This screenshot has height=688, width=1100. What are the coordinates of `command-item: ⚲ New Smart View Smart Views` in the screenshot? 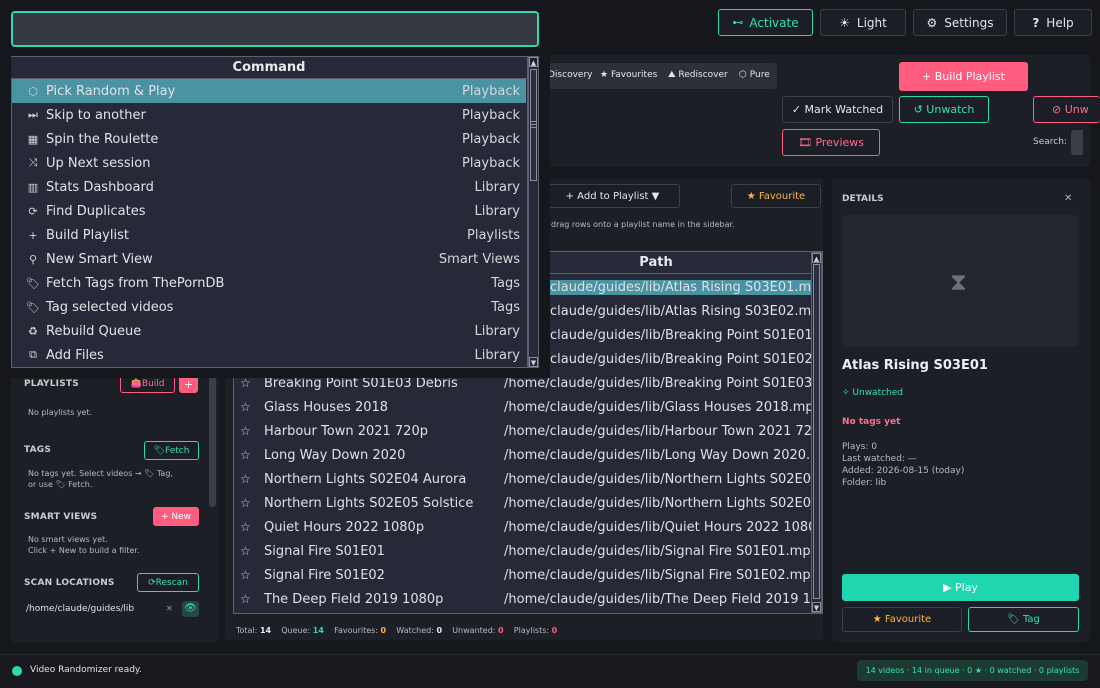 It's located at (269, 259).